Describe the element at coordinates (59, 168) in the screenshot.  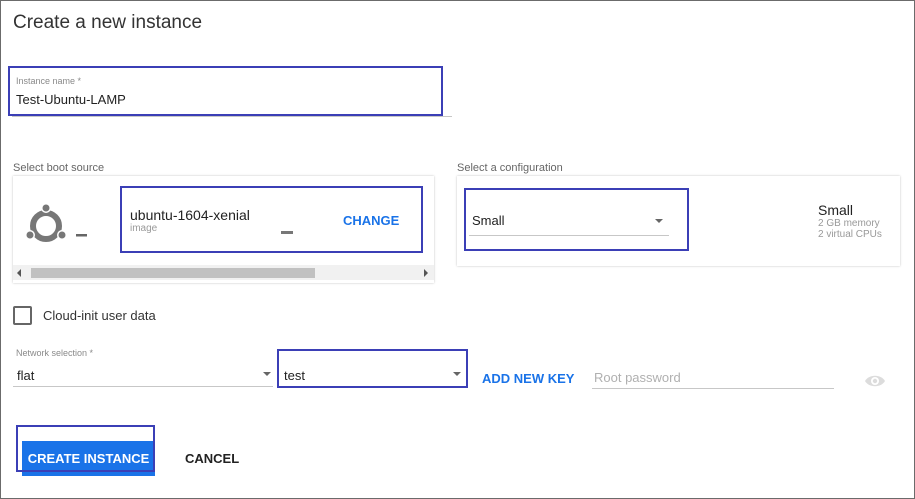
I see `boot-source-label: Select boot source` at that location.